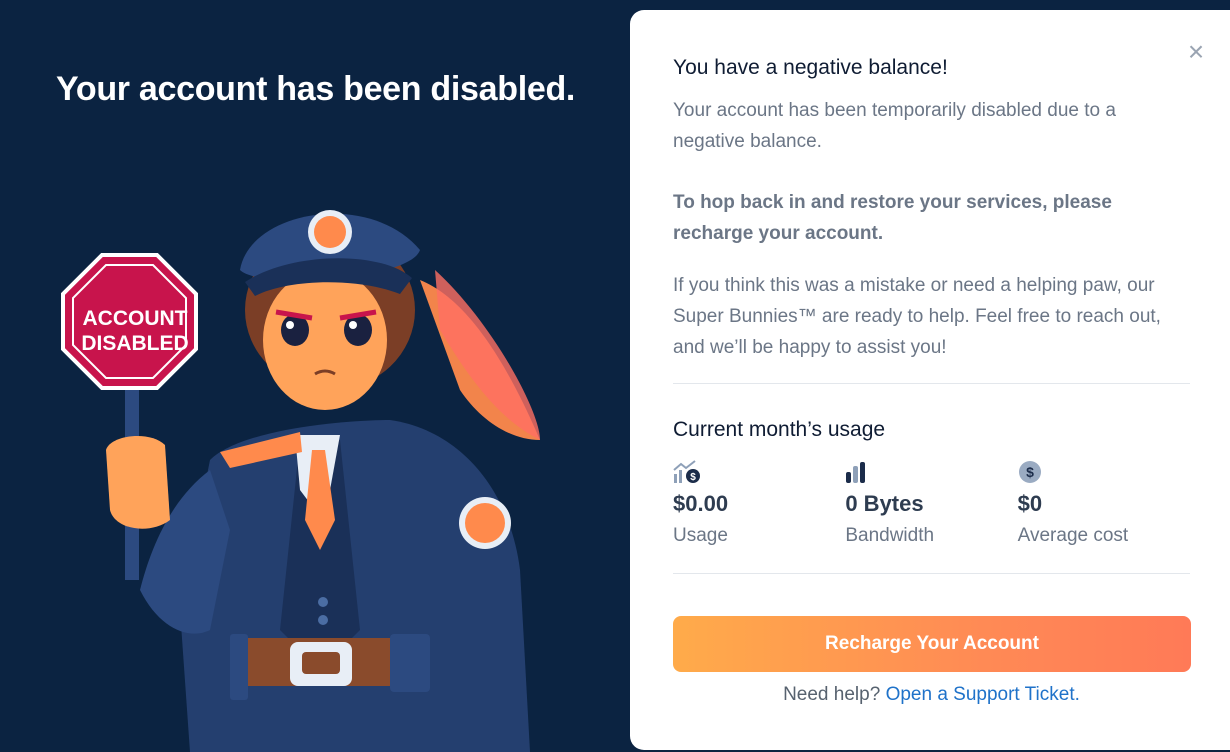 Image resolution: width=1230 pixels, height=752 pixels. What do you see at coordinates (1073, 535) in the screenshot?
I see `average-cost-label: Average cost` at bounding box center [1073, 535].